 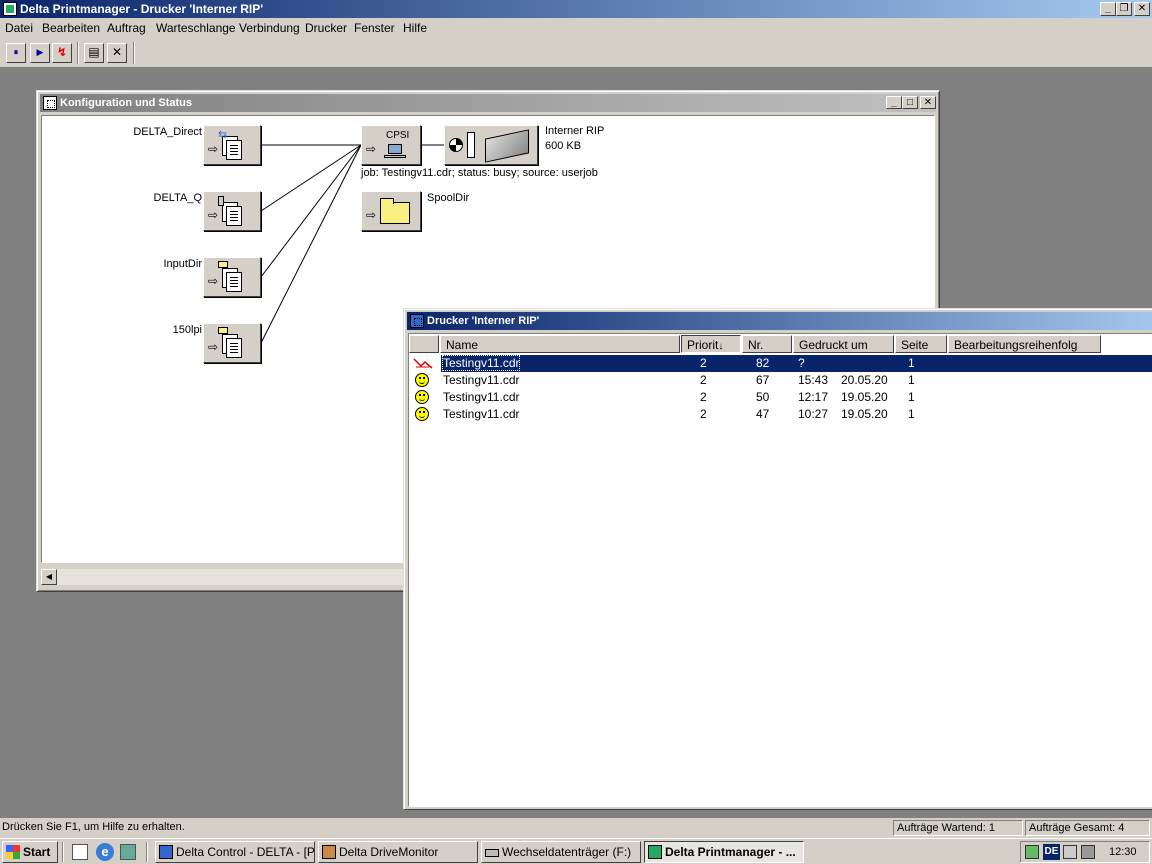 I want to click on printer-window-title-bar: Drucker 'Interner RIP', so click(x=779, y=321).